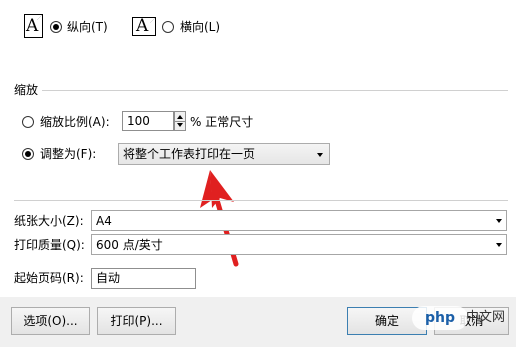 The width and height of the screenshot is (516, 347). I want to click on scale-percent-suffix: % 正常尺寸, so click(222, 122).